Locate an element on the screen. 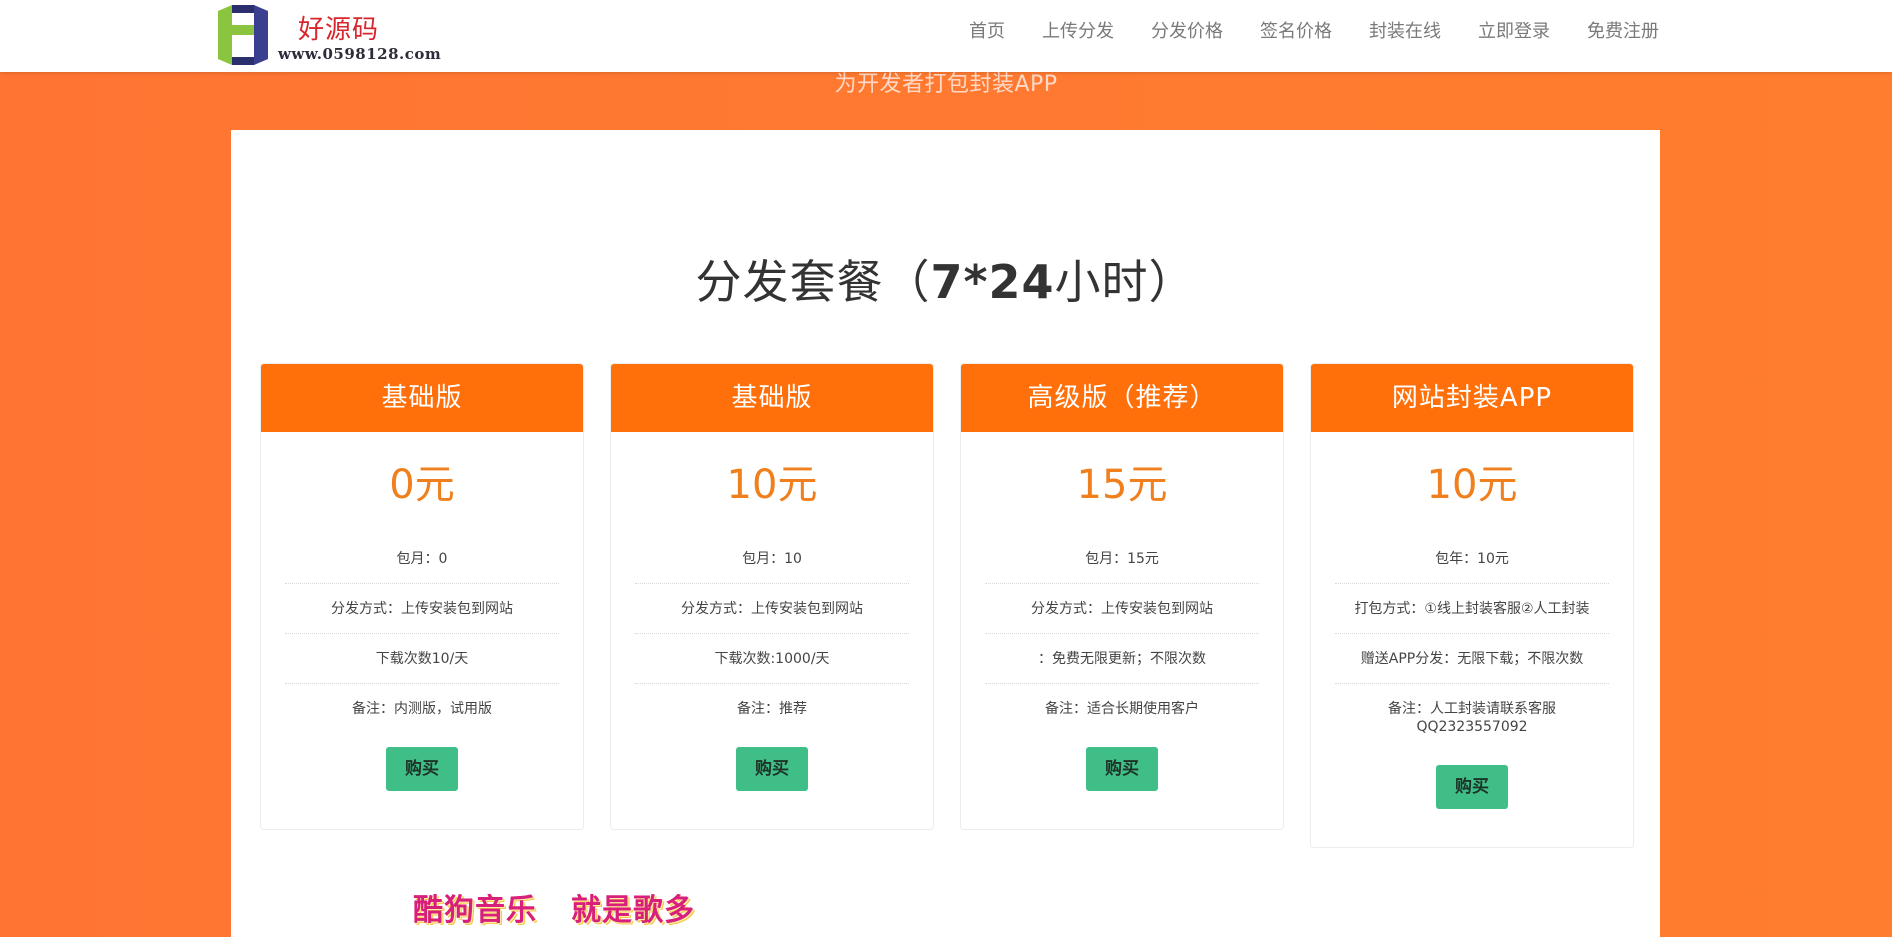 Image resolution: width=1892 pixels, height=937 pixels. nav-package-online: 封装在线 is located at coordinates (1405, 30).